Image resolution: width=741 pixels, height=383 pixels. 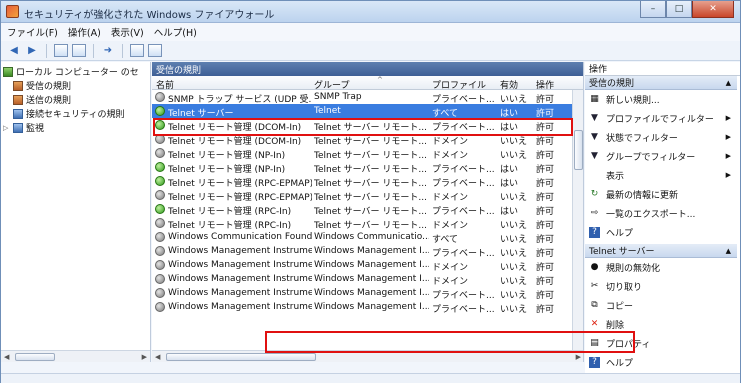 I want to click on export-icon: ➜, so click(x=108, y=51).